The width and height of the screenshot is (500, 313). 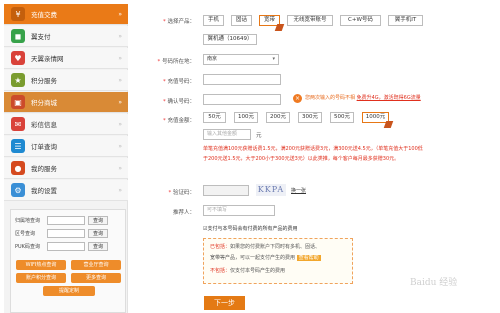 I want to click on product-option-yi-mobile-it: 翼手机IT, so click(x=405, y=20).